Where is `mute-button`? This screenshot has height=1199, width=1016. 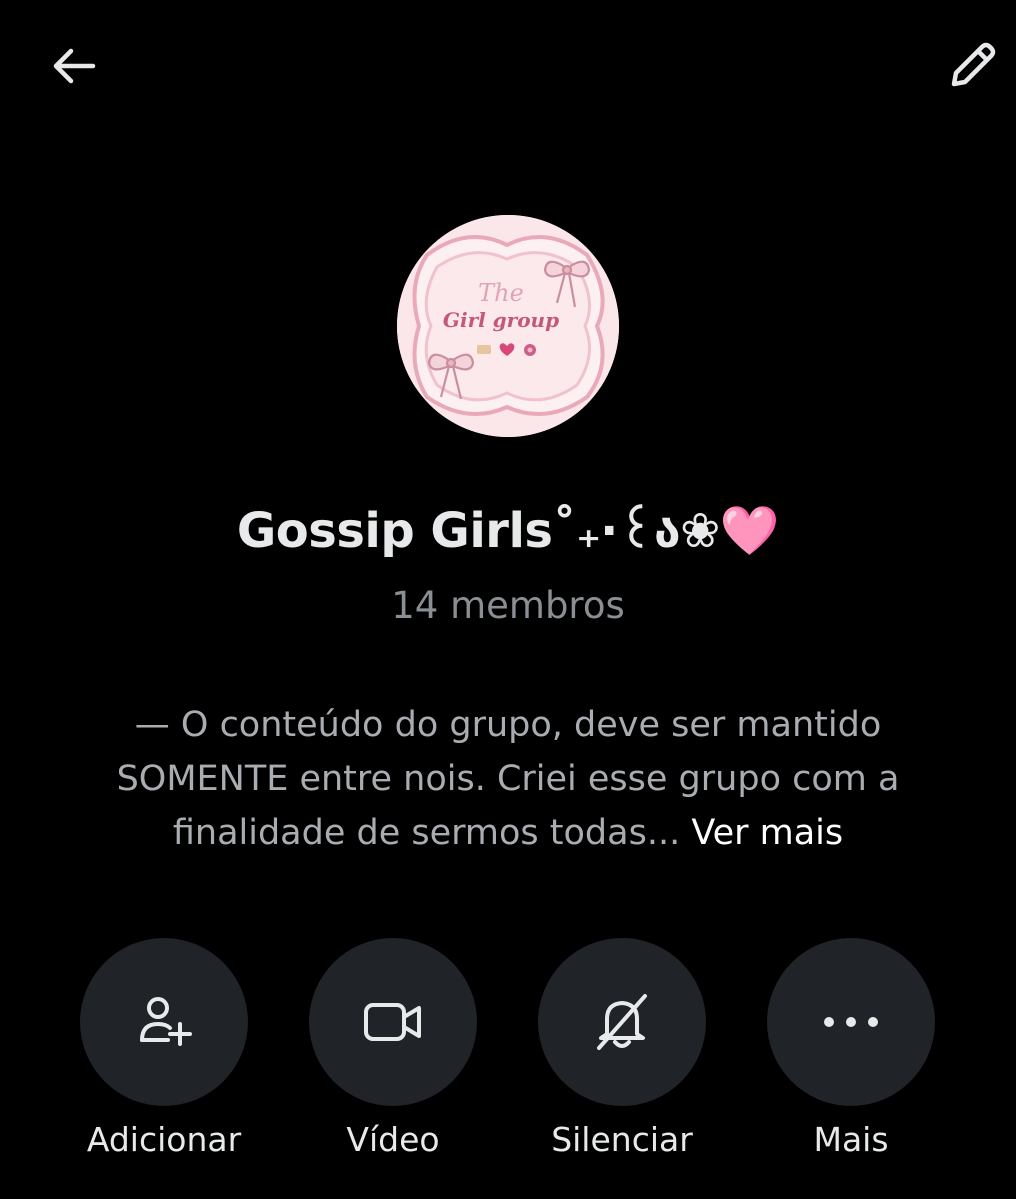
mute-button is located at coordinates (622, 1022).